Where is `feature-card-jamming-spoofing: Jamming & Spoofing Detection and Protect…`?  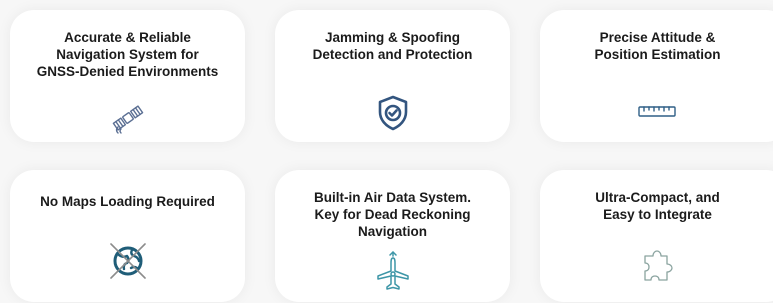 feature-card-jamming-spoofing: Jamming & Spoofing Detection and Protect… is located at coordinates (392, 76).